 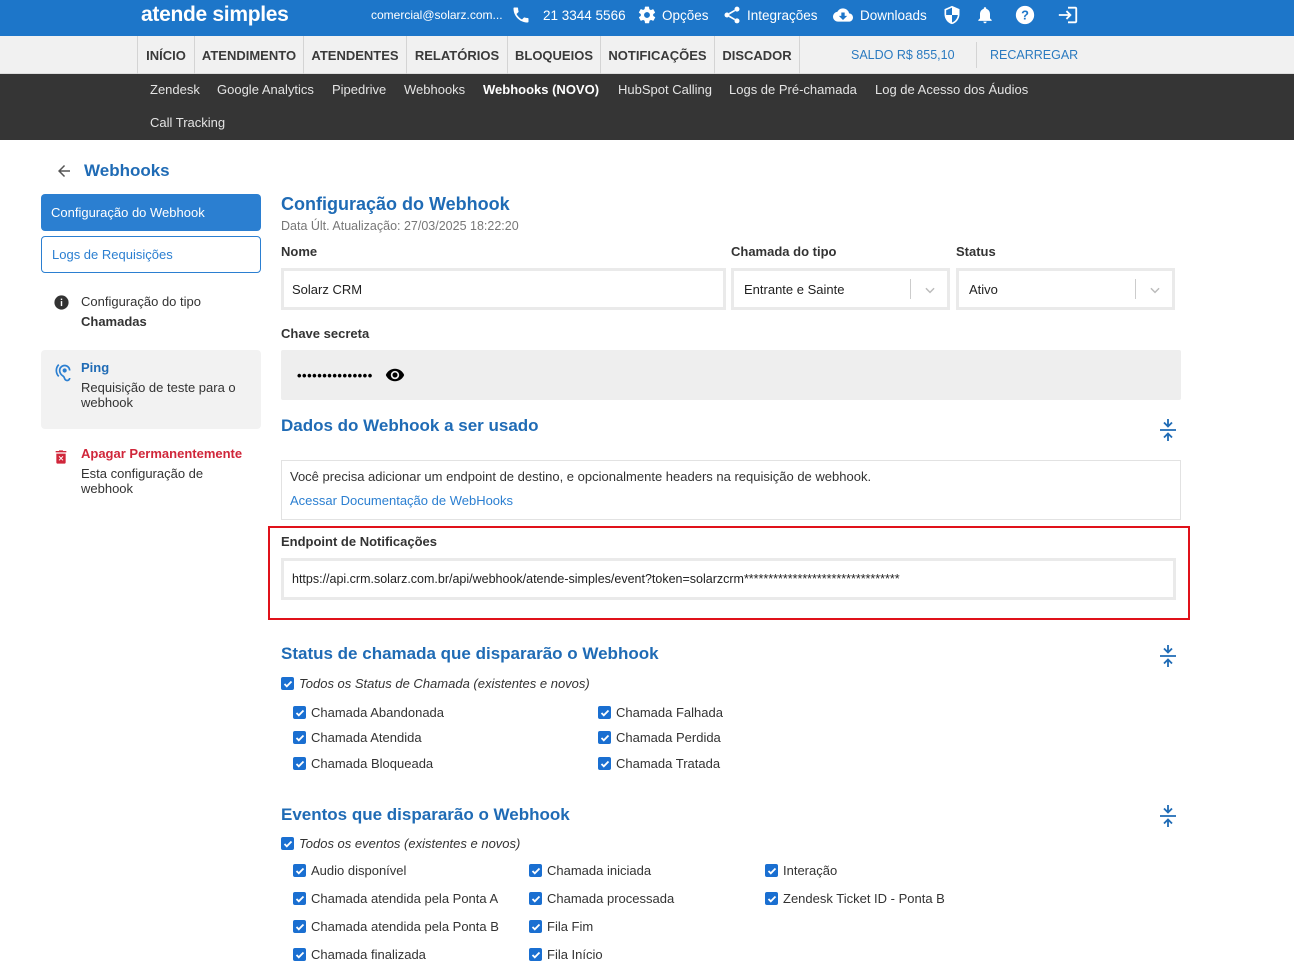 What do you see at coordinates (395, 898) in the screenshot?
I see `checkbox-event: Chamada atendida pela Ponta A` at bounding box center [395, 898].